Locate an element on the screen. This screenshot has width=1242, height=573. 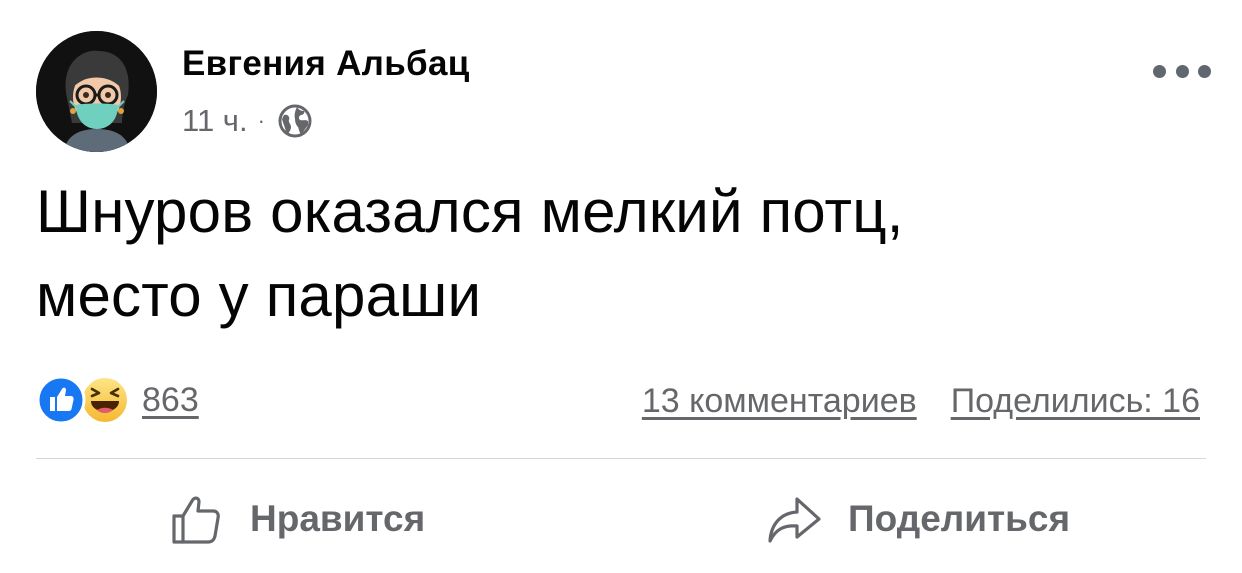
thumbs-up-icon is located at coordinates (196, 520).